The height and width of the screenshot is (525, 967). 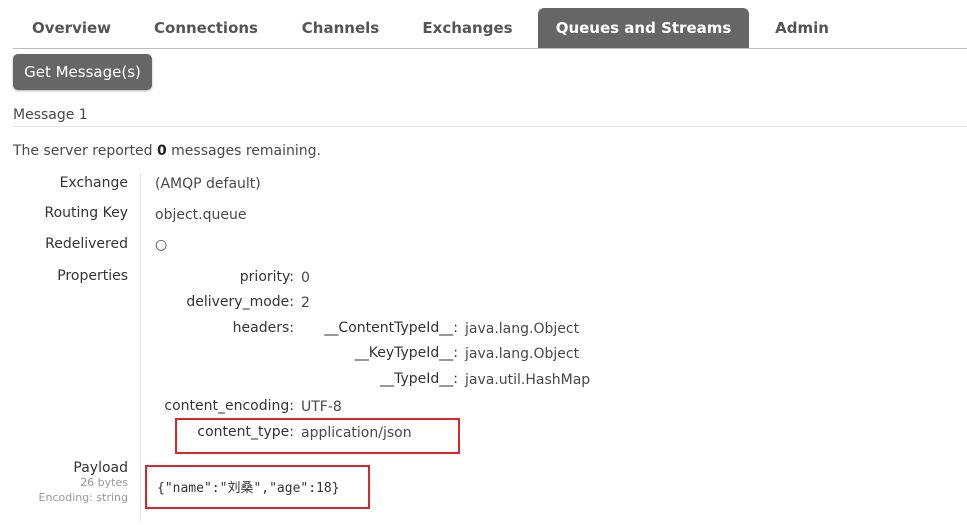 I want to click on header-key: __ContentTypeId__:, so click(x=391, y=328).